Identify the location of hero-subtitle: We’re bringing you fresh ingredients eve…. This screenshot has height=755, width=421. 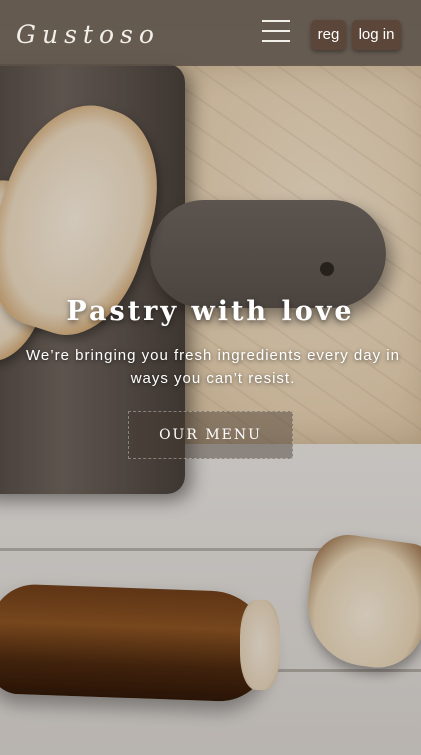
(213, 367).